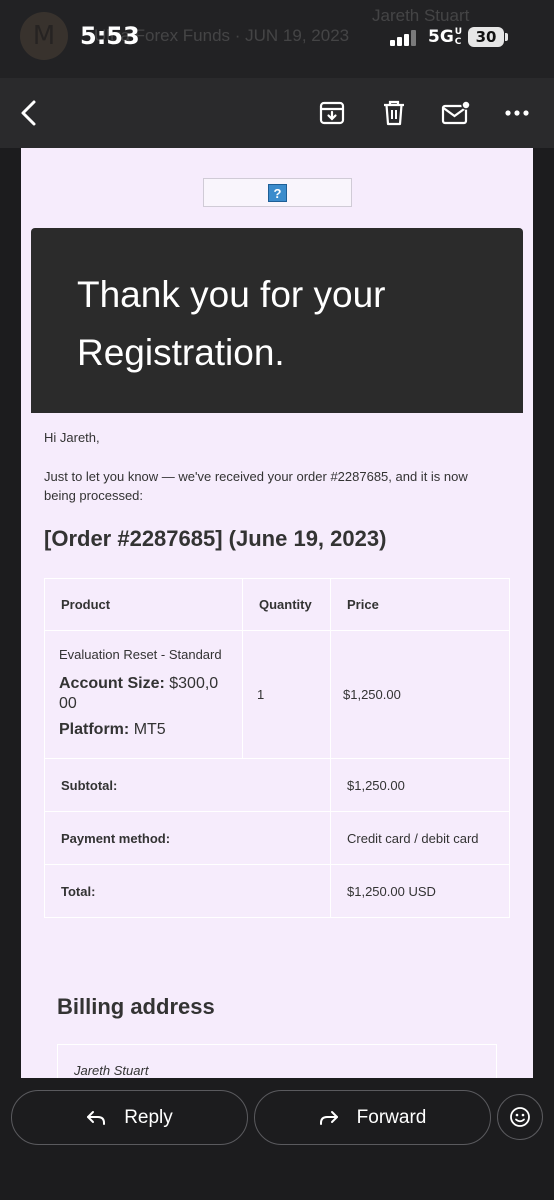 The width and height of the screenshot is (554, 1200). I want to click on clock: 5:53, so click(110, 36).